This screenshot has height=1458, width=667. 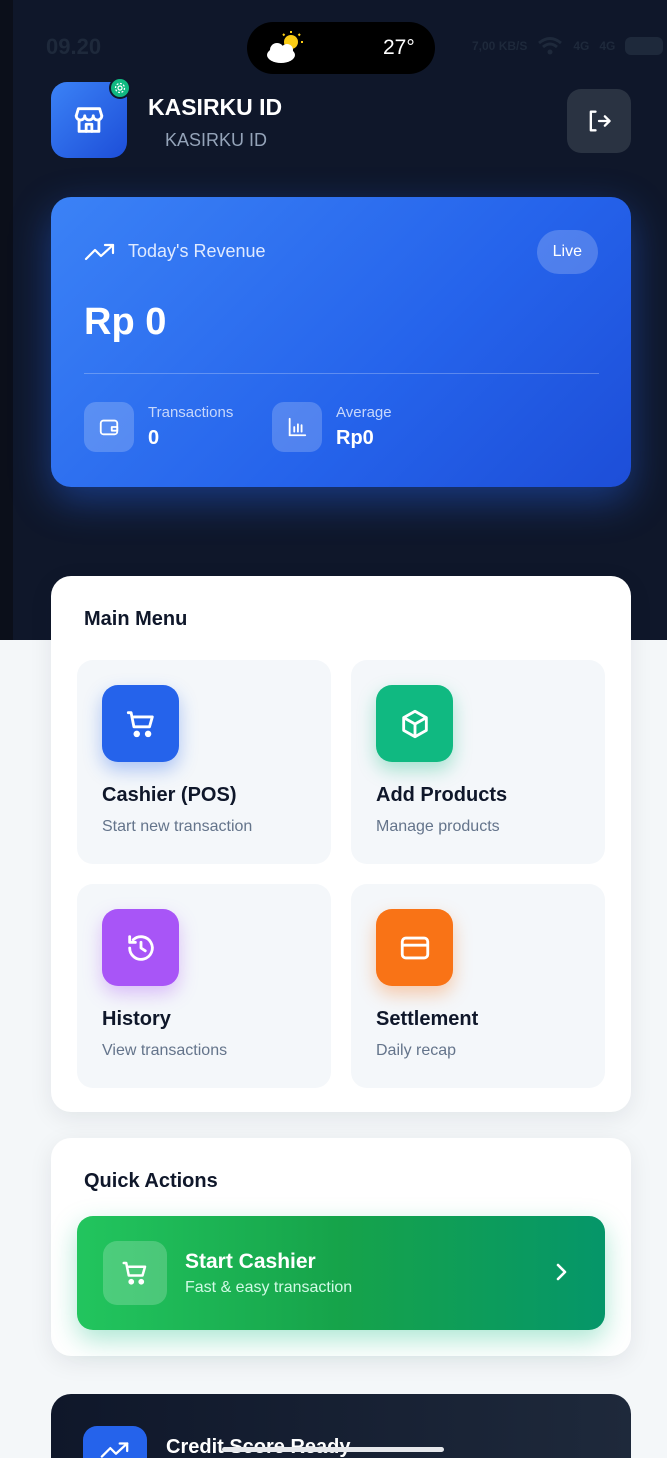 What do you see at coordinates (427, 1019) in the screenshot?
I see `tile-title: Settlement` at bounding box center [427, 1019].